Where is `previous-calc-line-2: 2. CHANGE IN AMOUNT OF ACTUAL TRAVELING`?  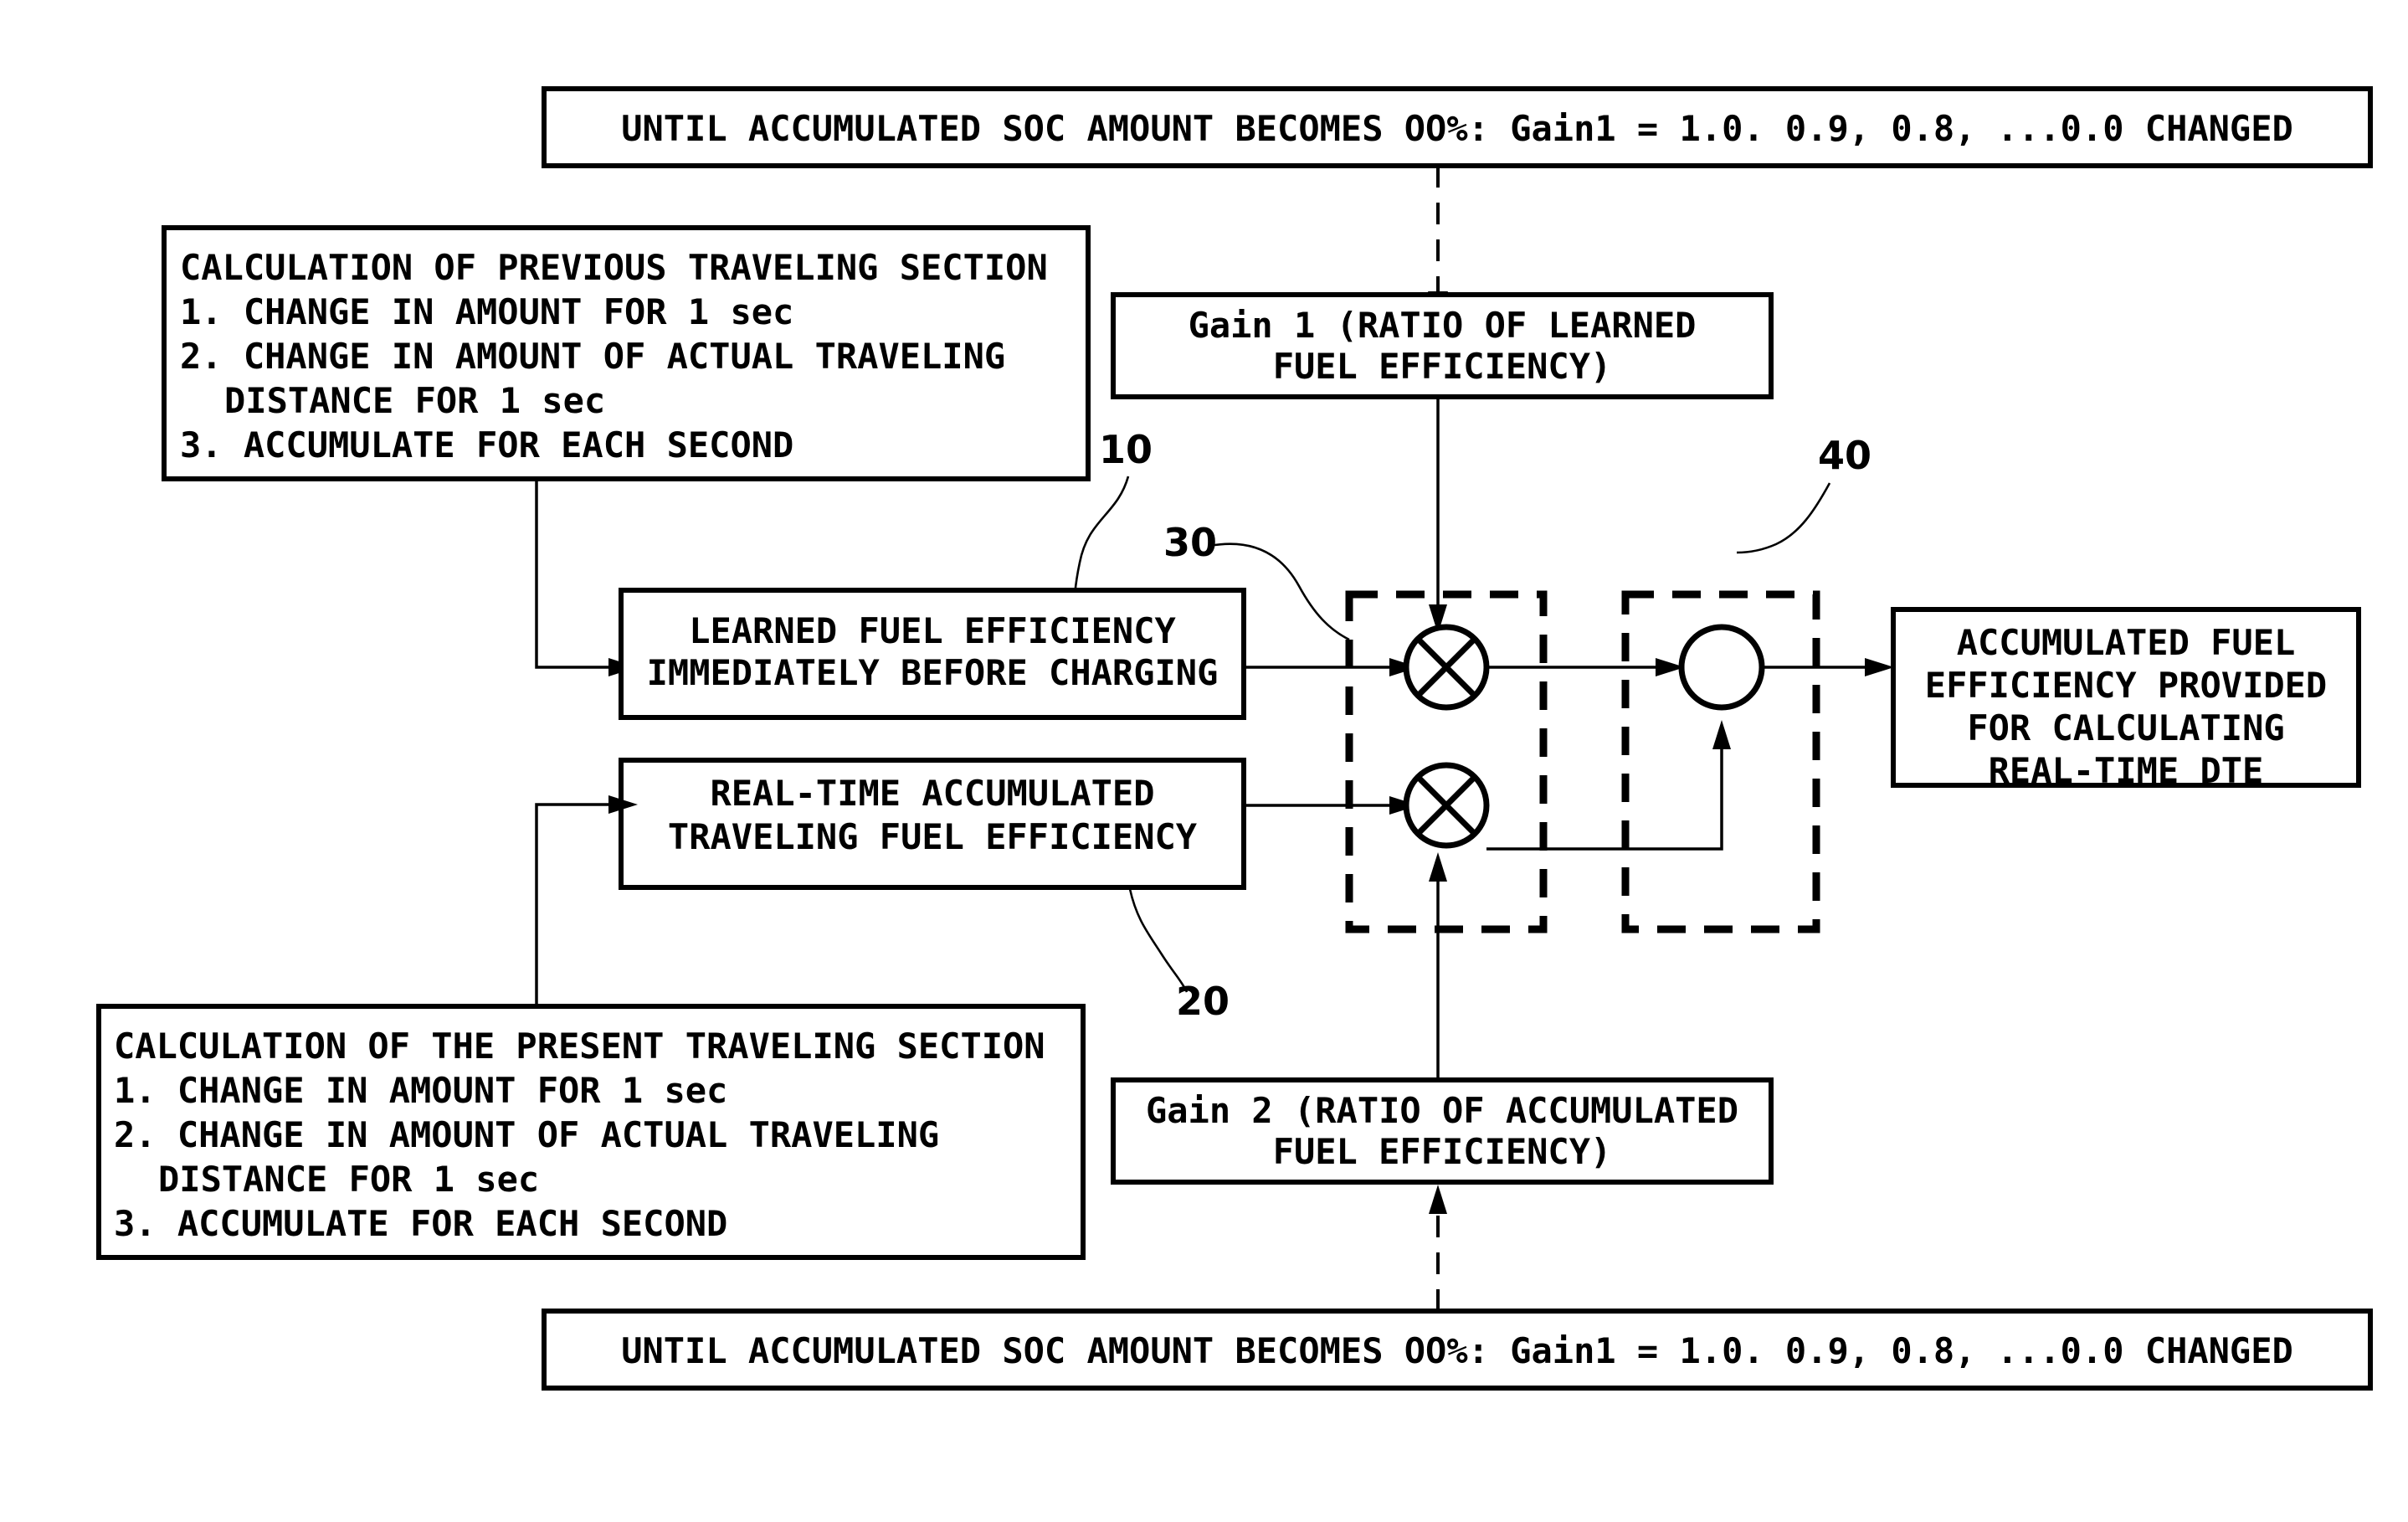
previous-calc-line-2: 2. CHANGE IN AMOUNT OF ACTUAL TRAVELING is located at coordinates (592, 356).